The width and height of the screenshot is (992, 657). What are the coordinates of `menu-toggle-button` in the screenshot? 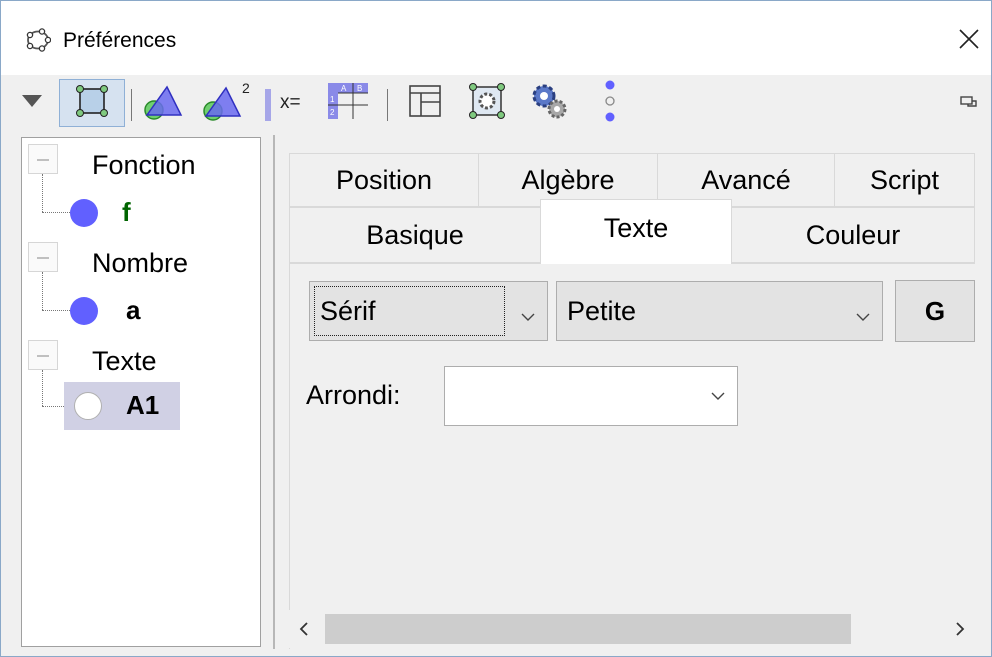 It's located at (32, 103).